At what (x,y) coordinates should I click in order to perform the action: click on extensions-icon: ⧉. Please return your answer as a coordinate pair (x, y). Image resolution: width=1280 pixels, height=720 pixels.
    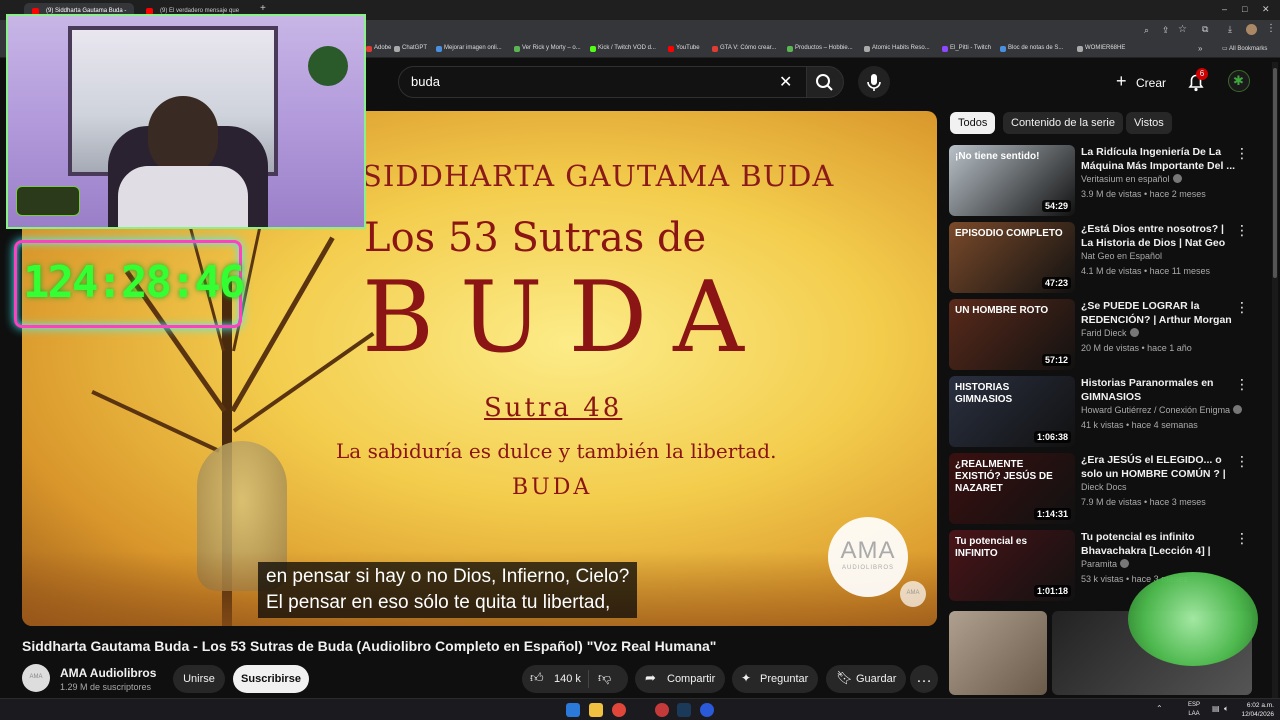
    Looking at the image, I should click on (1205, 29).